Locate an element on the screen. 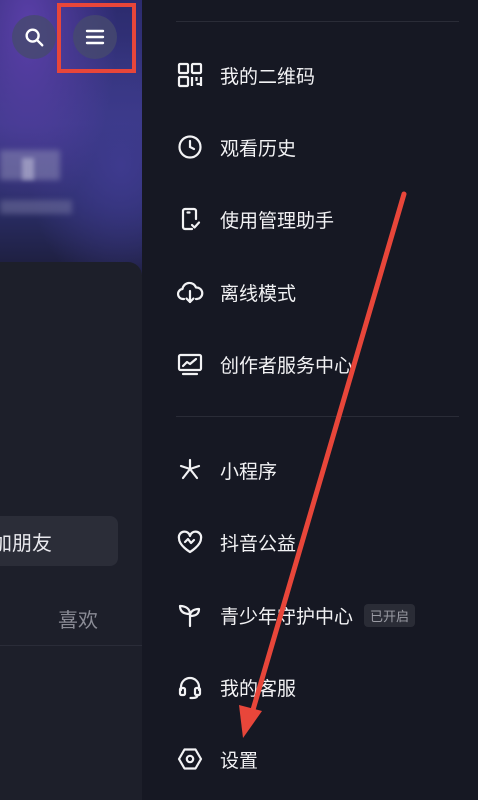 This screenshot has height=800, width=478. drawer-divider-top is located at coordinates (317, 21).